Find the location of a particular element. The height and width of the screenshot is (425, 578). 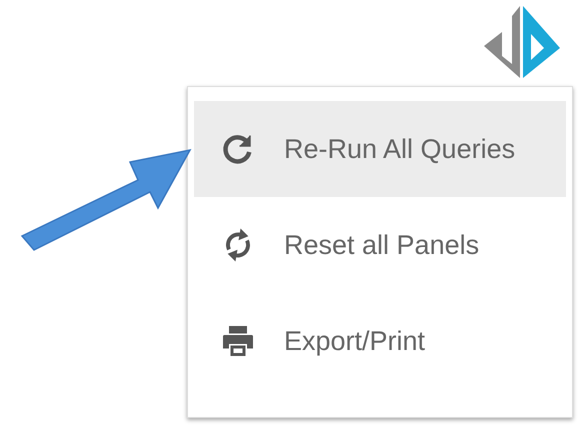

logo-icon is located at coordinates (522, 42).